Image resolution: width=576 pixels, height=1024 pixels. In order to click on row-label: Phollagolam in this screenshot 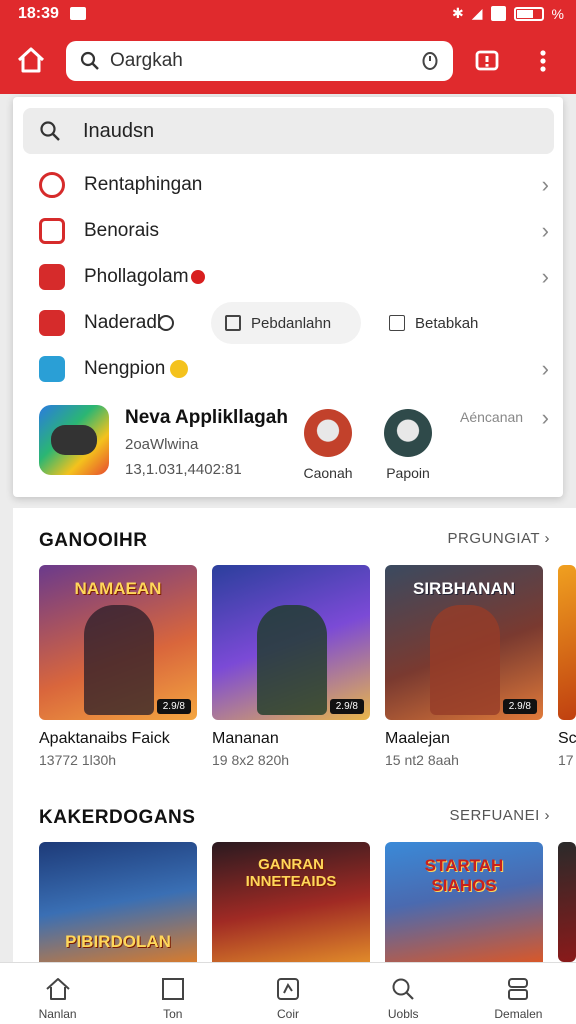, I will do `click(136, 276)`.